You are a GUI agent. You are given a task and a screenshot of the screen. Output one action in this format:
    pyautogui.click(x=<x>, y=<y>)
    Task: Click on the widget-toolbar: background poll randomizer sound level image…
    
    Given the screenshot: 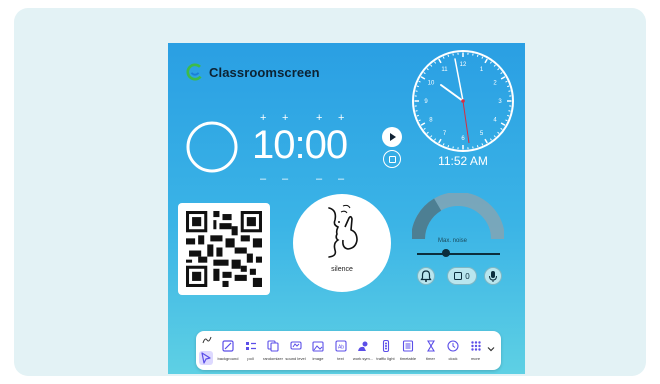 What is the action you would take?
    pyautogui.click(x=348, y=350)
    